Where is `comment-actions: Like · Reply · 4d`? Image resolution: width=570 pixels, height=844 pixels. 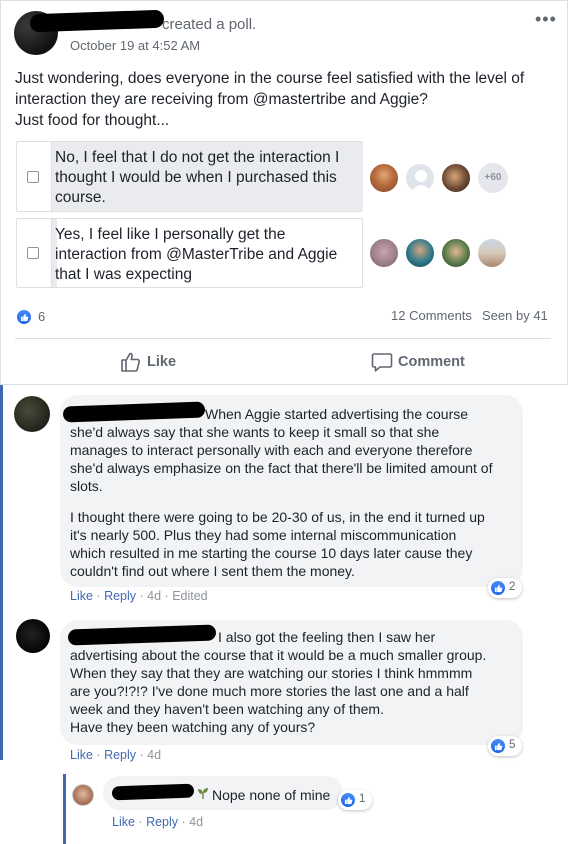
comment-actions: Like · Reply · 4d is located at coordinates (116, 755).